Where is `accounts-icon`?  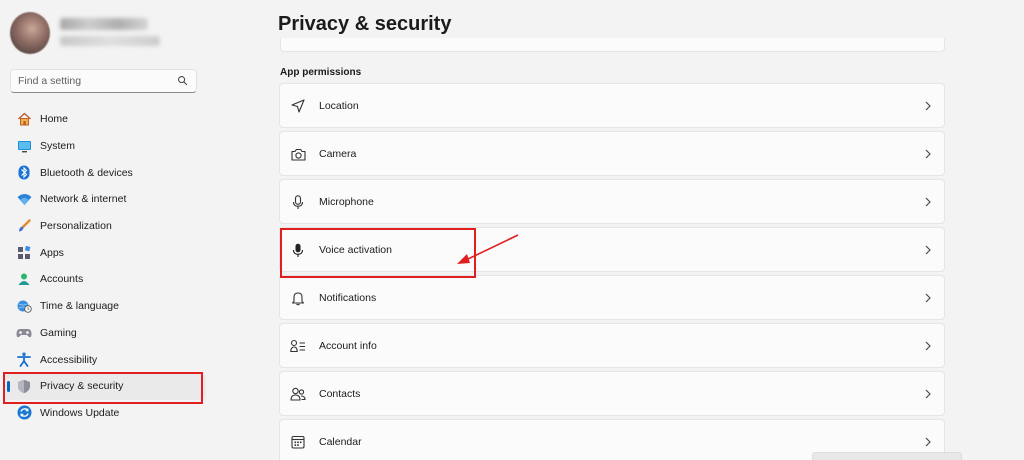 accounts-icon is located at coordinates (24, 279).